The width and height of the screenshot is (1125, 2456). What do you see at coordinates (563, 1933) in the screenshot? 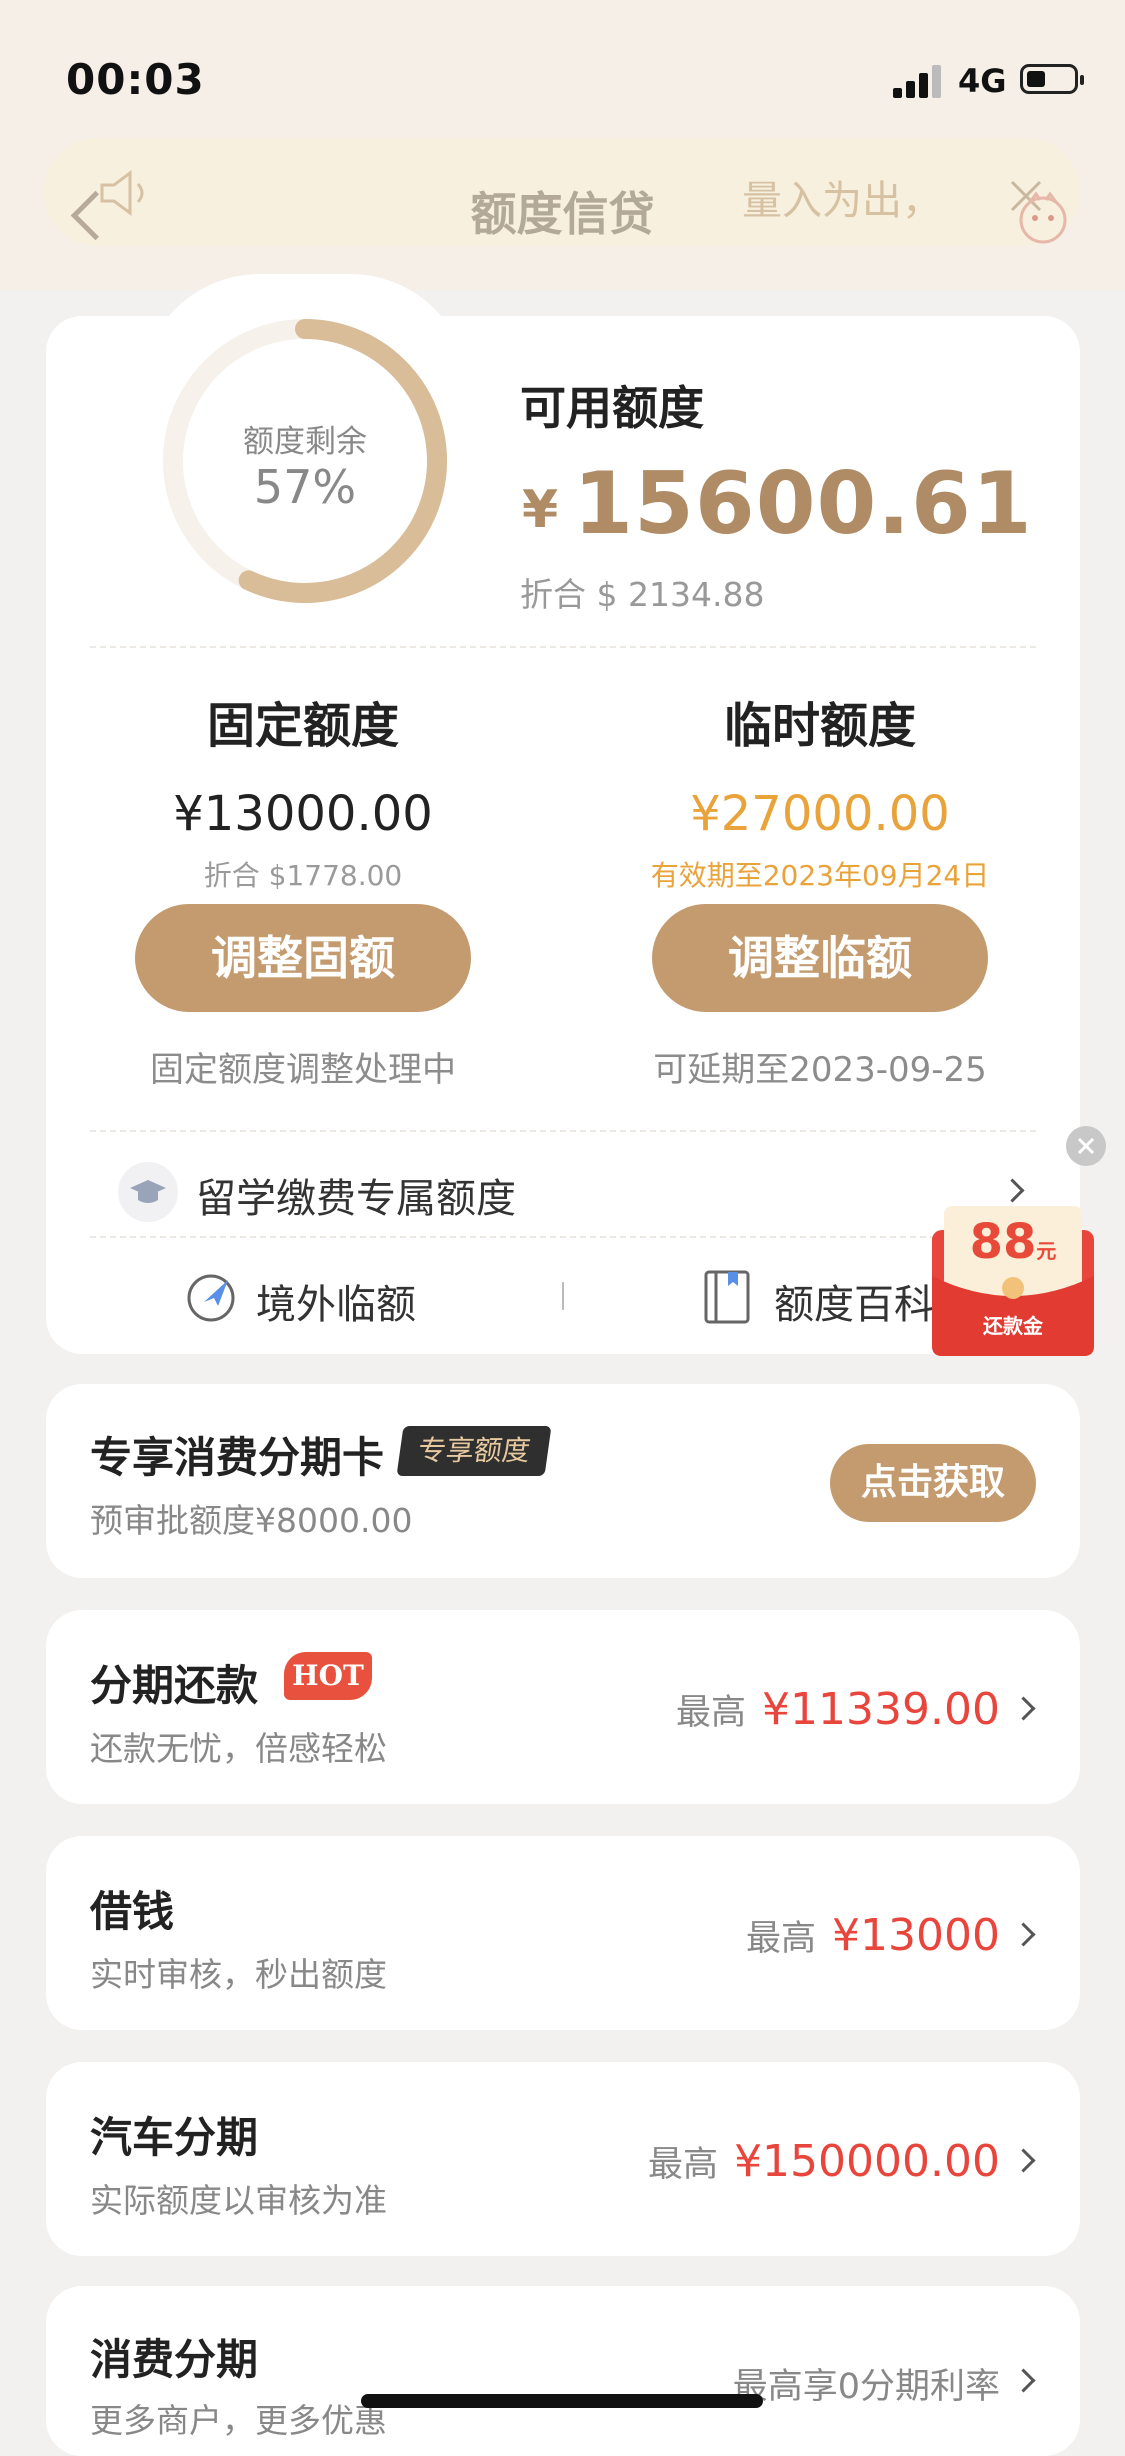
I see `borrow-offer: 借钱 实时审核，秒出额度 最高 ¥13000` at bounding box center [563, 1933].